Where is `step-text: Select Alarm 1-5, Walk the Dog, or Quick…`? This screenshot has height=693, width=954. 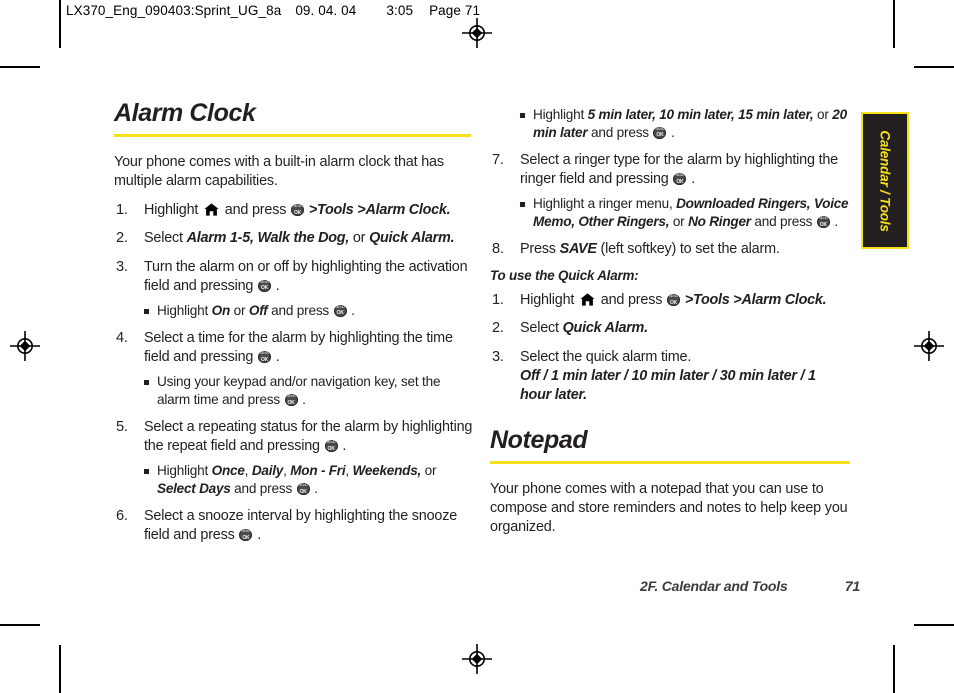 step-text: Select Alarm 1-5, Walk the Dog, or Quick… is located at coordinates (299, 238).